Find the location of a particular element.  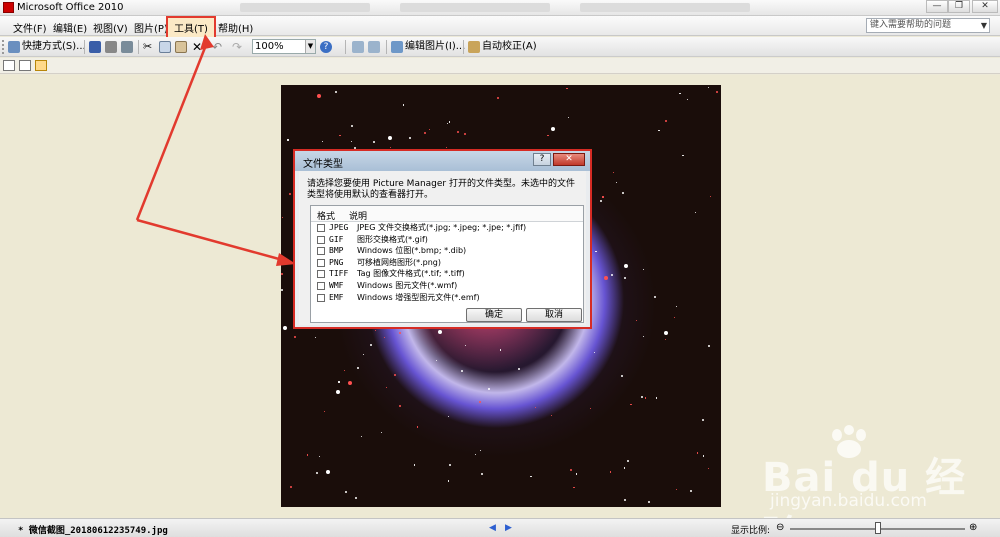

file-type-row: TIFF Tag 图像文件格式(*.tif; *.tiff) is located at coordinates (447, 274).